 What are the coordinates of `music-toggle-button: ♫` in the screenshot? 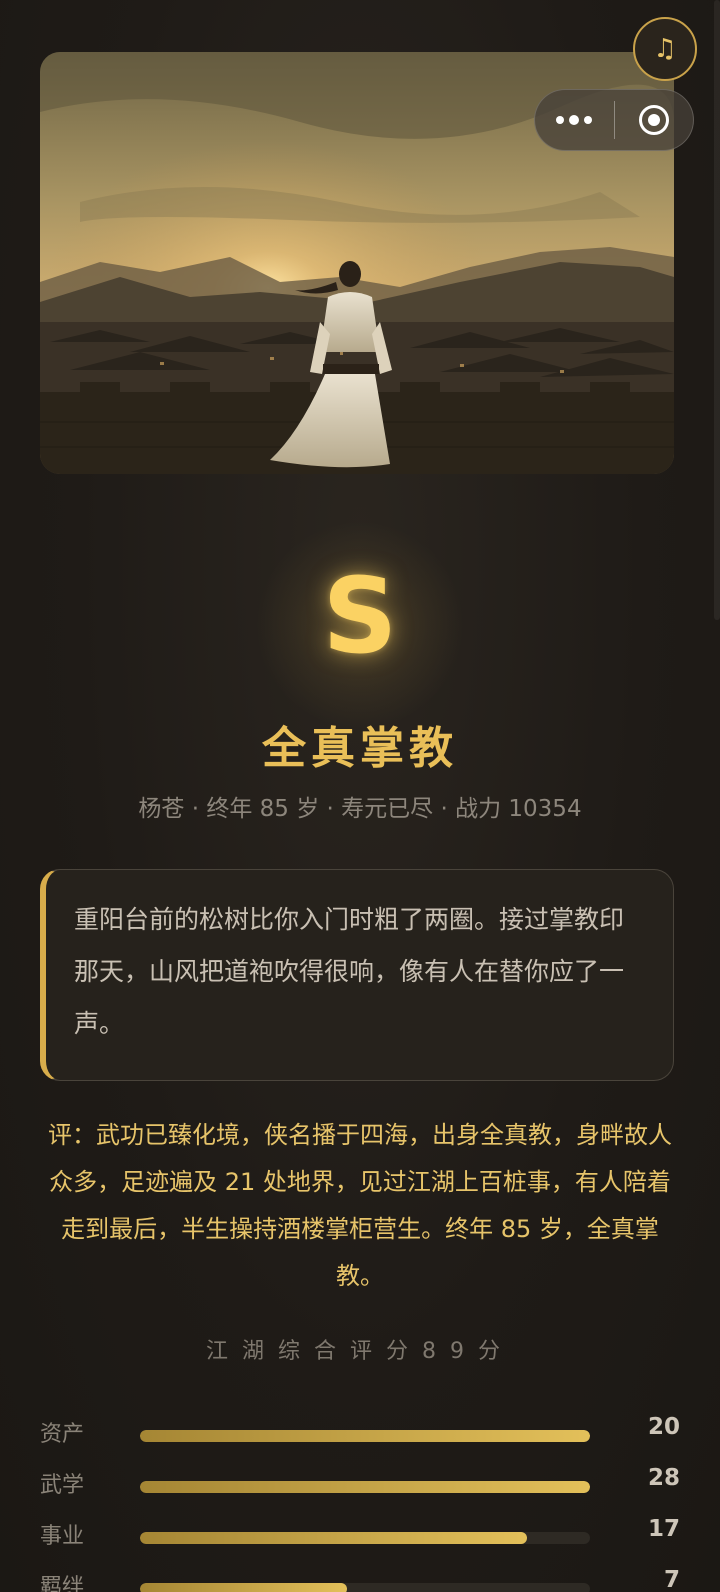 It's located at (665, 49).